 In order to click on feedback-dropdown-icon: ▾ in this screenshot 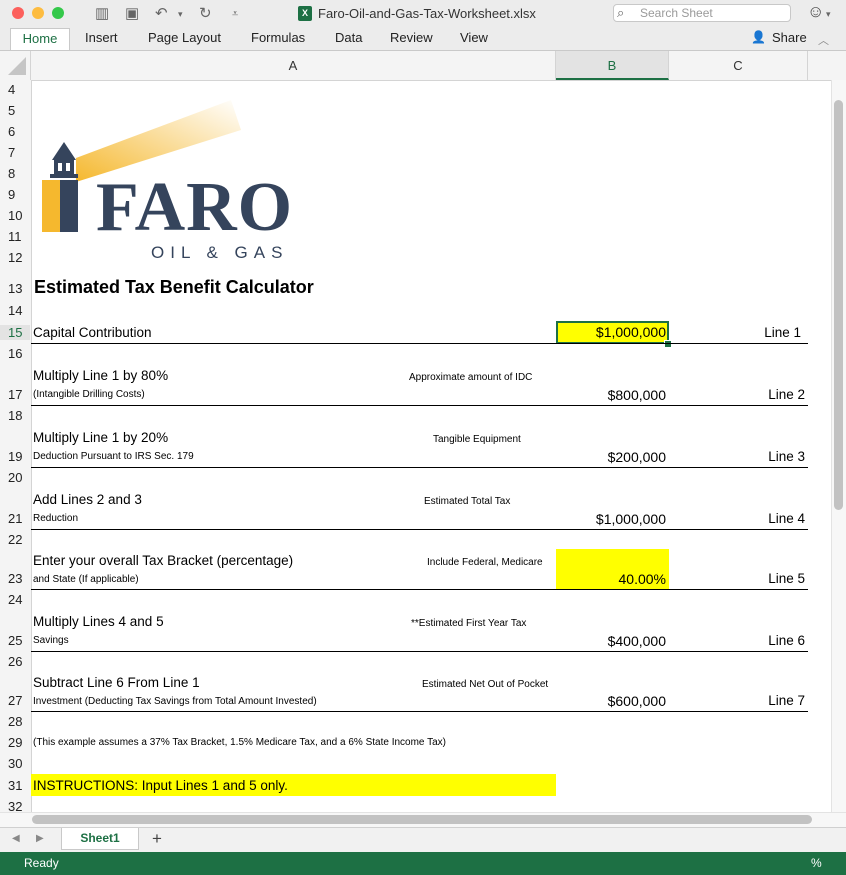, I will do `click(828, 14)`.